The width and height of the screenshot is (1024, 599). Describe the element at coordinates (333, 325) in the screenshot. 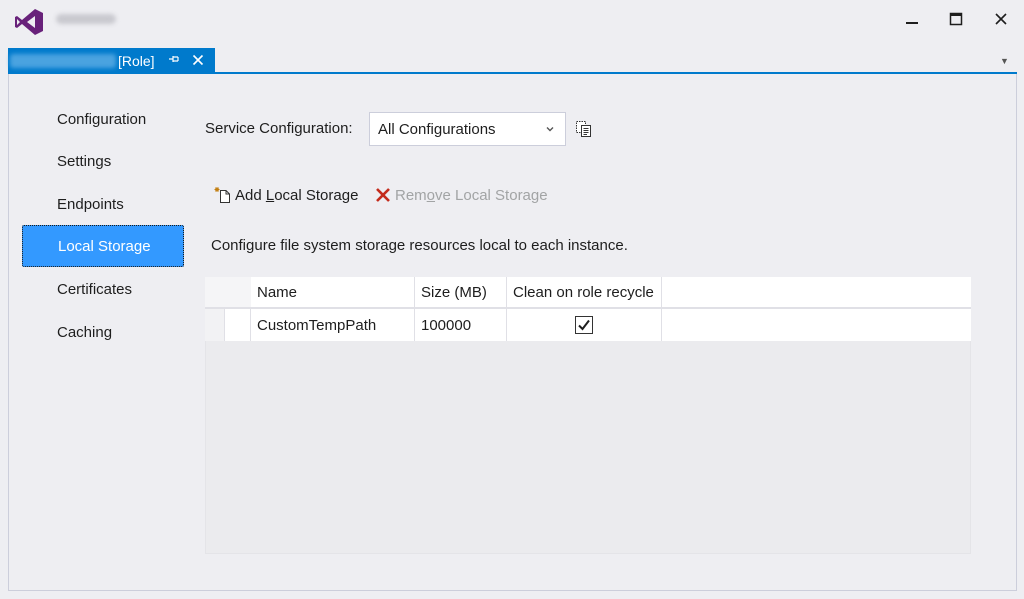

I see `cell-name: CustomTempPath` at that location.